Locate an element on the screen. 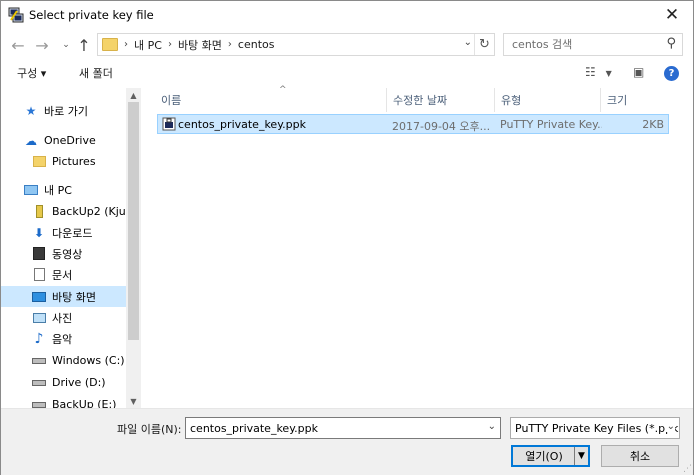 Image resolution: width=694 pixels, height=475 pixels. forward-button: → is located at coordinates (42, 45).